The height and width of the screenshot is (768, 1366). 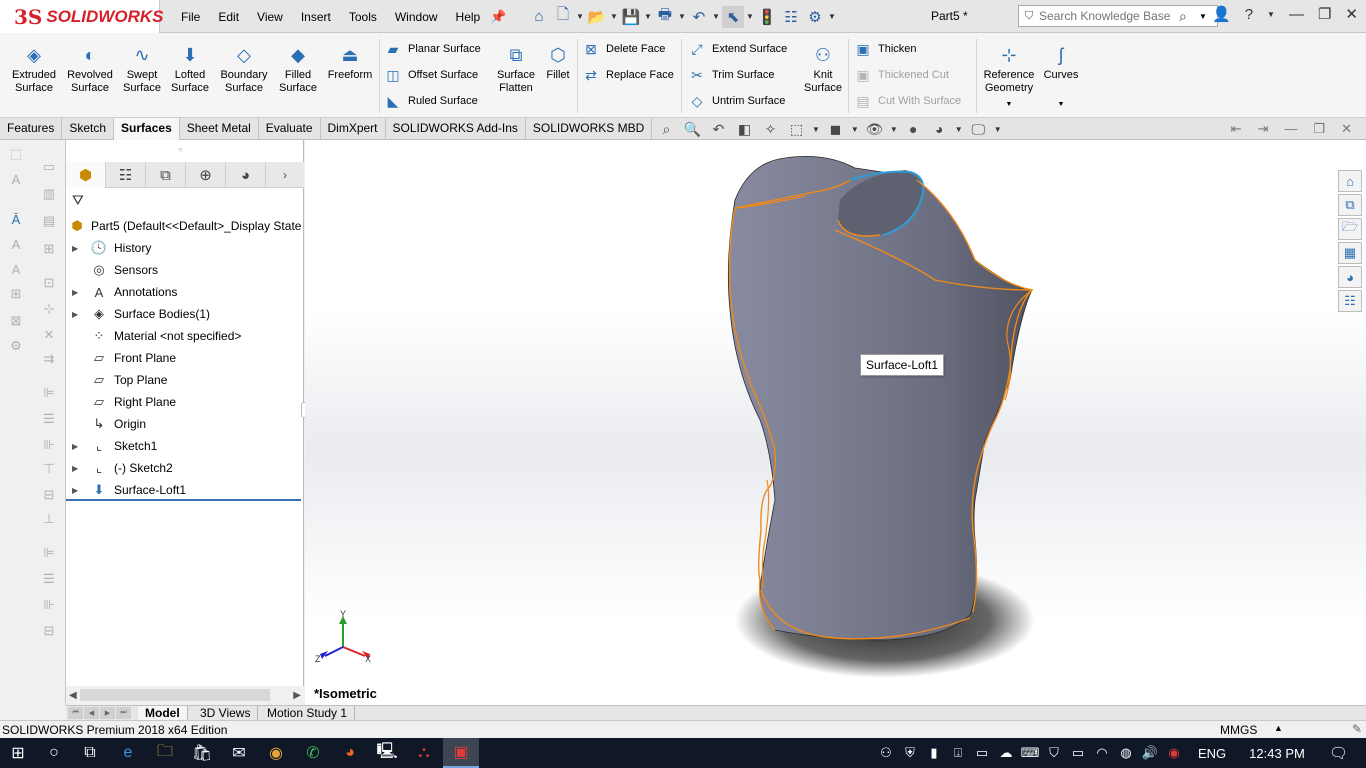 What do you see at coordinates (1296, 14) in the screenshot?
I see `minimize-icon: —` at bounding box center [1296, 14].